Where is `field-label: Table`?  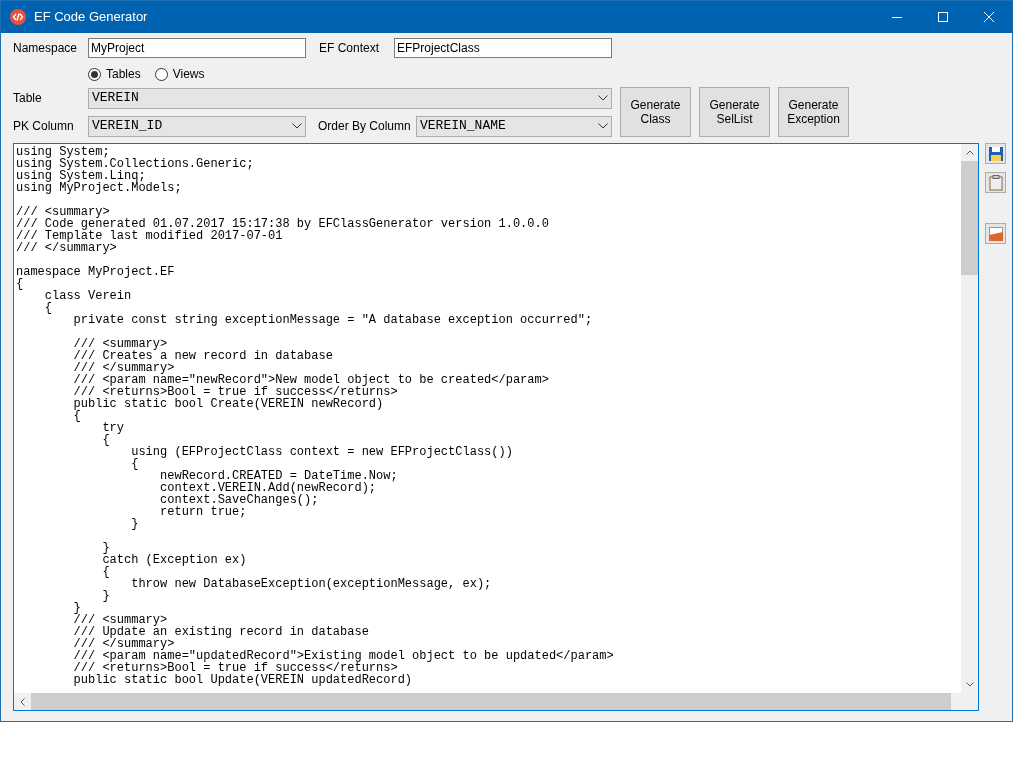 field-label: Table is located at coordinates (28, 98).